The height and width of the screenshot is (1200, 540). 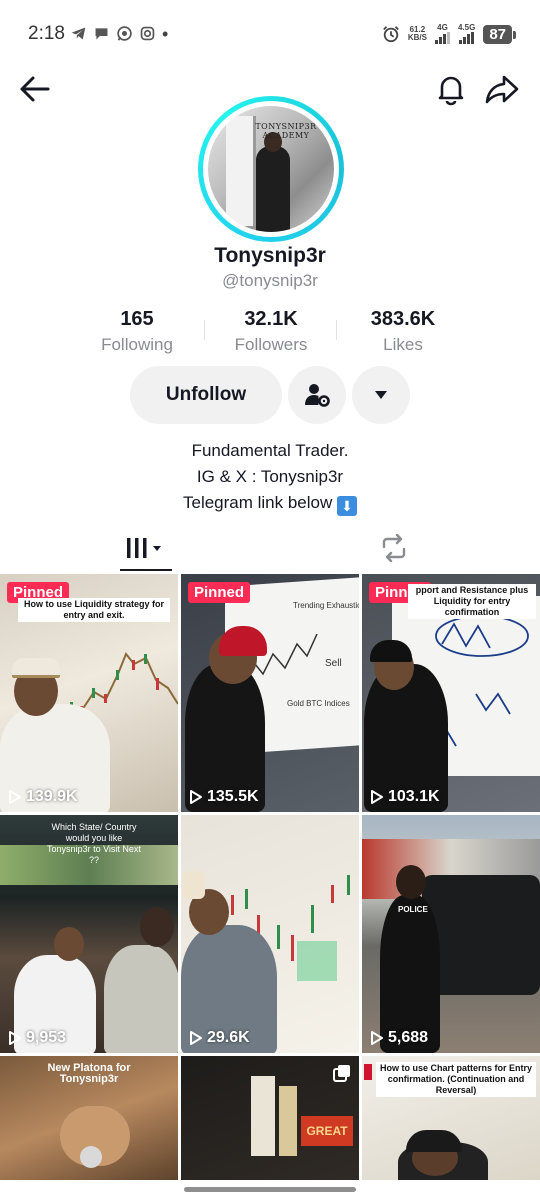 I want to click on view-count-value: 29.6K, so click(x=228, y=1037).